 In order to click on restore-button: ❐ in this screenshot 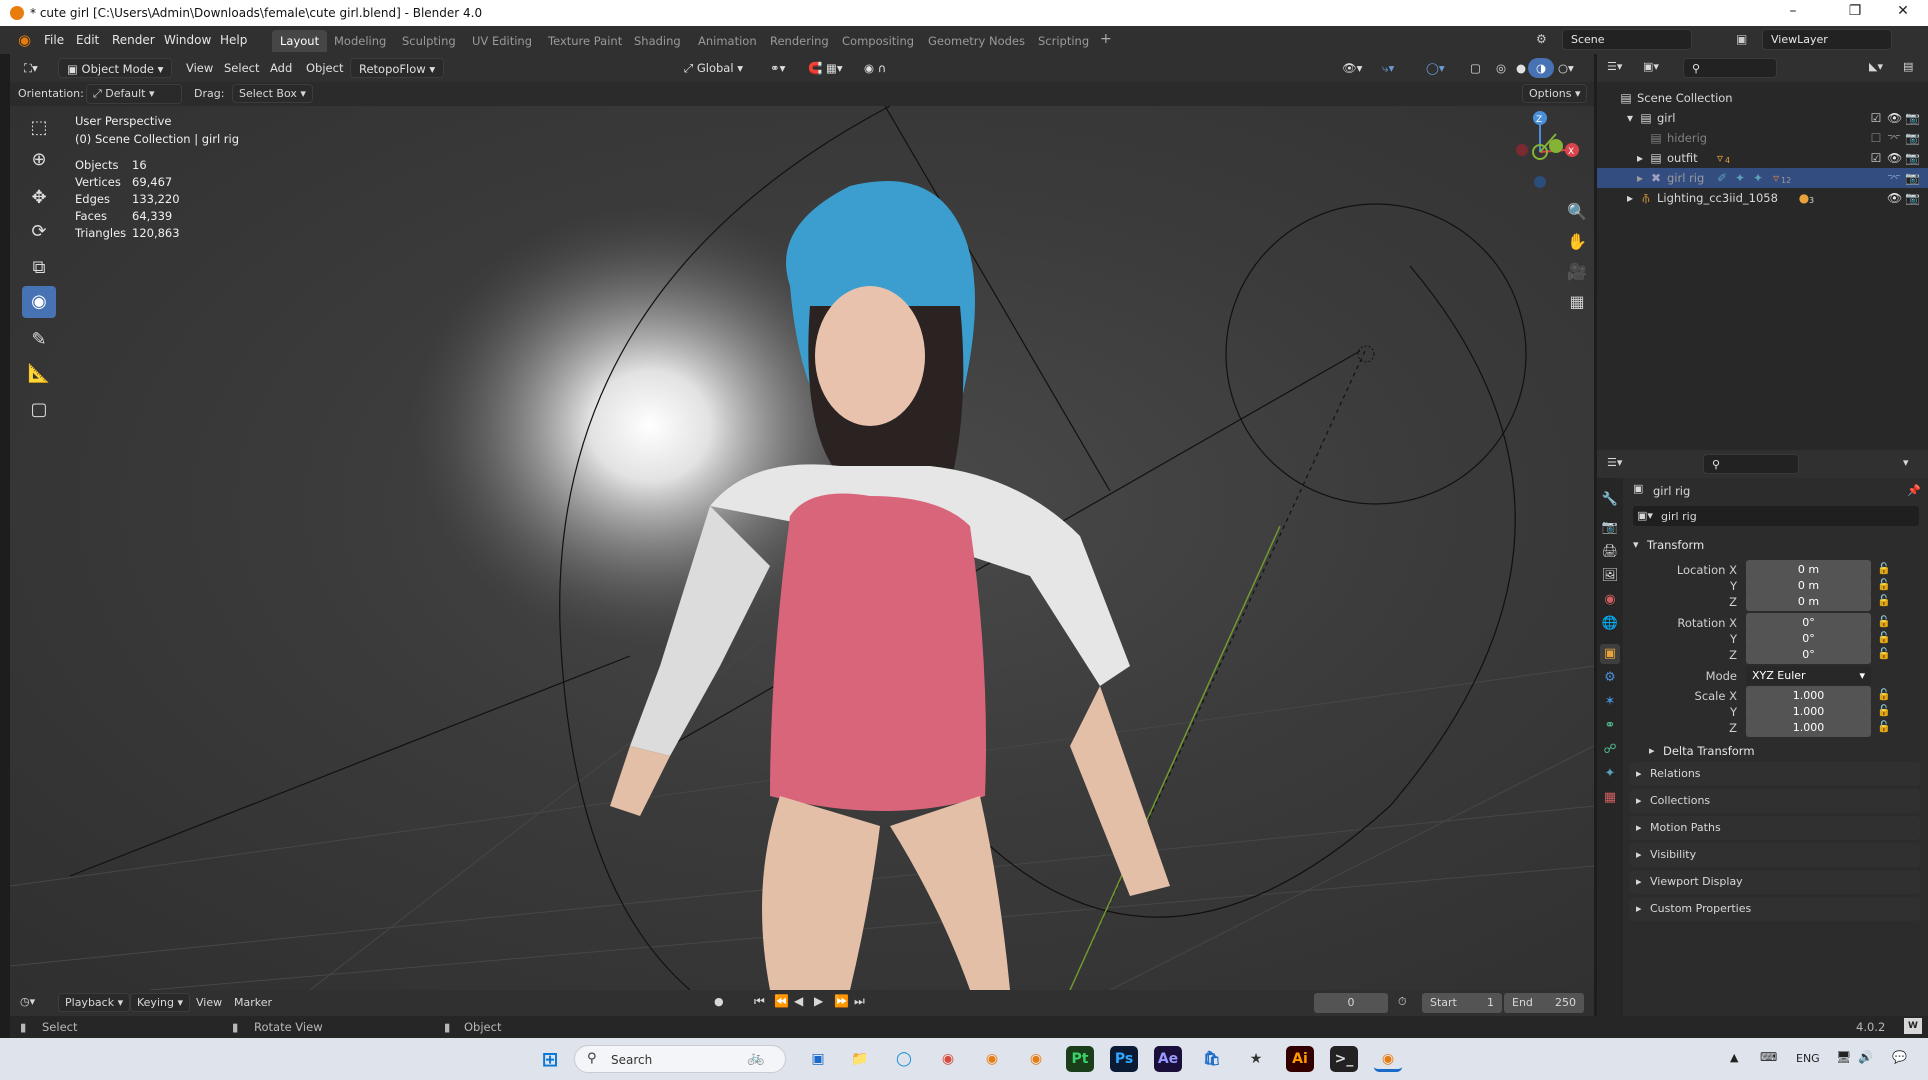, I will do `click(1855, 13)`.